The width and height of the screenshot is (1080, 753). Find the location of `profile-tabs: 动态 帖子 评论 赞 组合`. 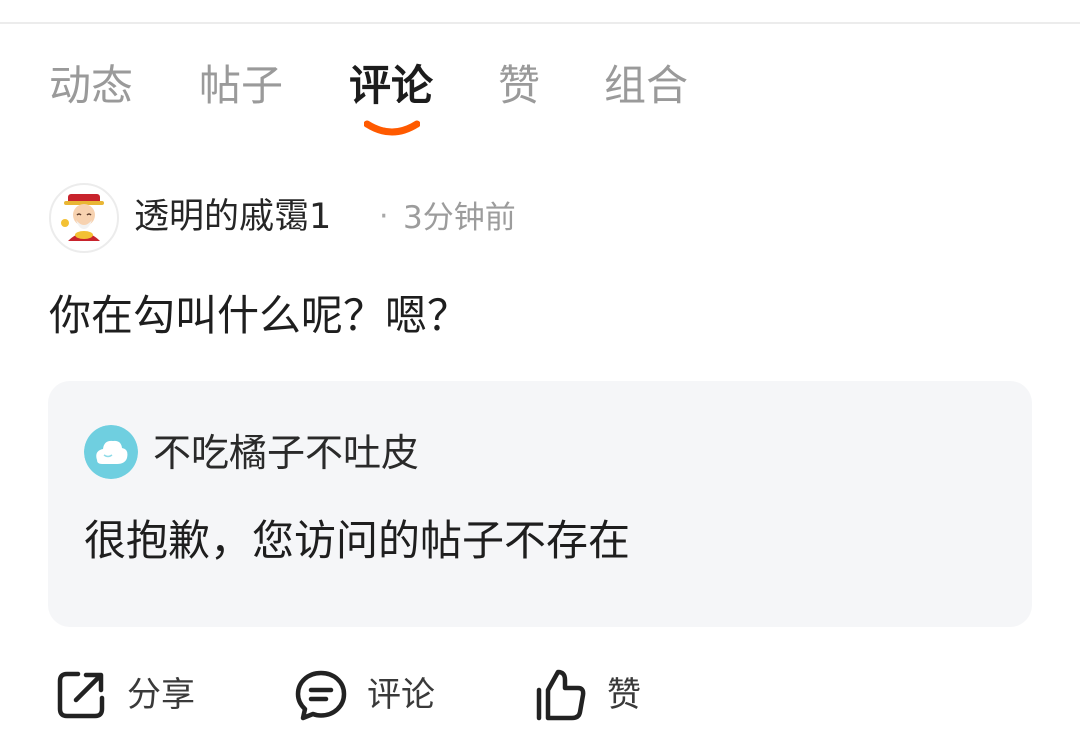

profile-tabs: 动态 帖子 评论 赞 组合 is located at coordinates (540, 101).